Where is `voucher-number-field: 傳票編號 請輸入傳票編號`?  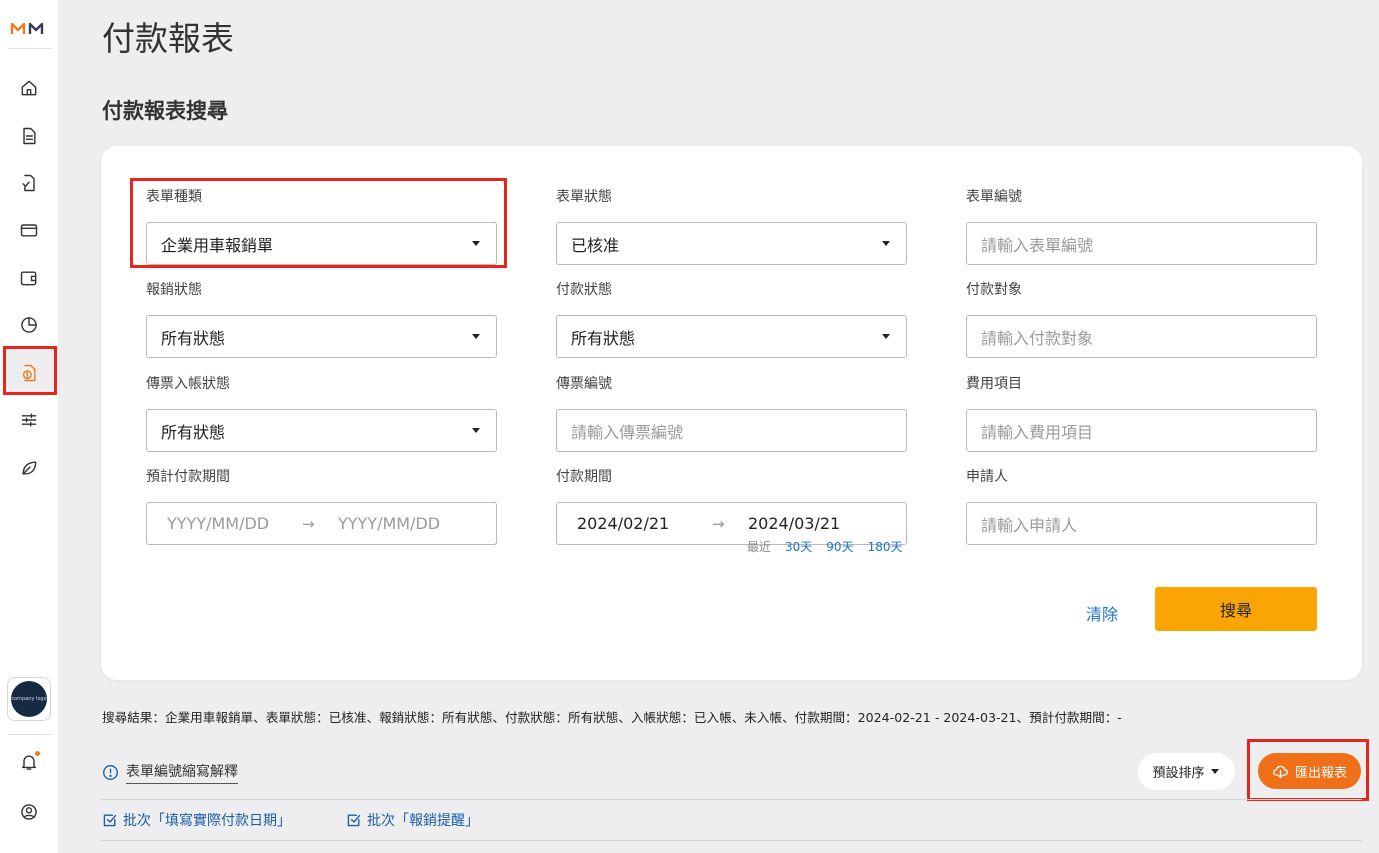
voucher-number-field: 傳票編號 請輸入傳票編號 is located at coordinates (731, 413).